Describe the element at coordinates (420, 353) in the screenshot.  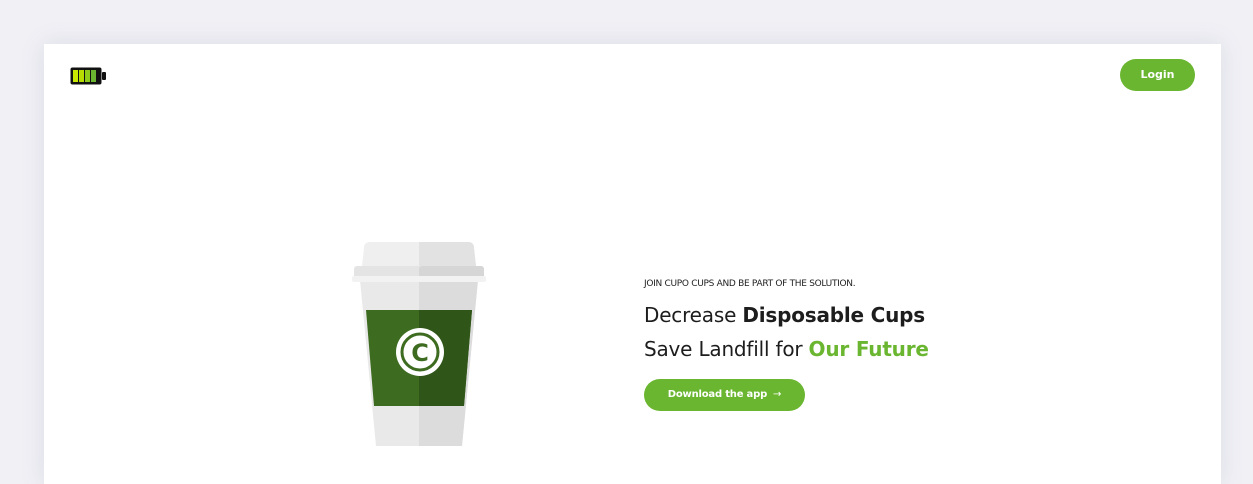
I see `cup-logo-letter: C` at that location.